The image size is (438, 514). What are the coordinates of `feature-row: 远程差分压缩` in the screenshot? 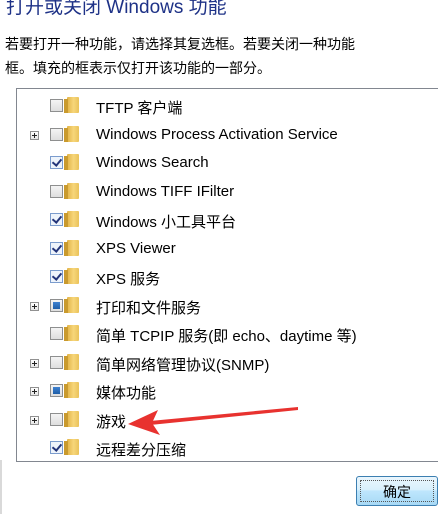 It's located at (227, 448).